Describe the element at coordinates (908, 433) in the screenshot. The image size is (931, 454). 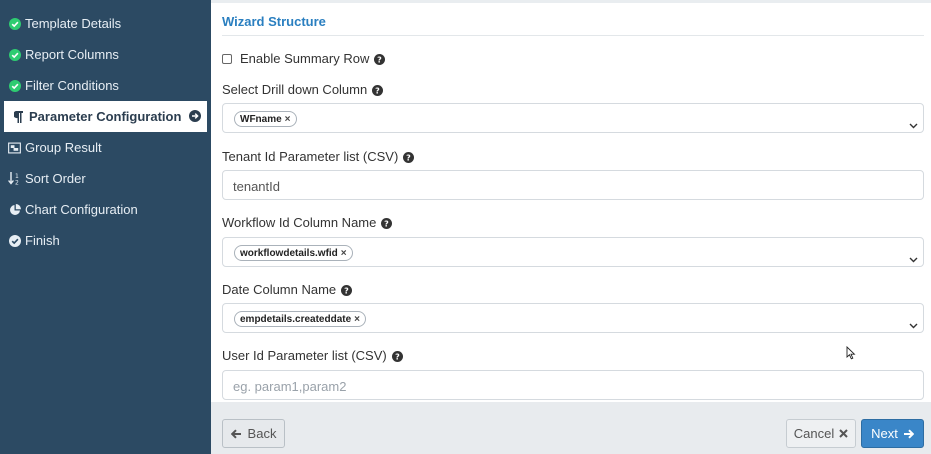
I see `arrow-right-icon` at that location.